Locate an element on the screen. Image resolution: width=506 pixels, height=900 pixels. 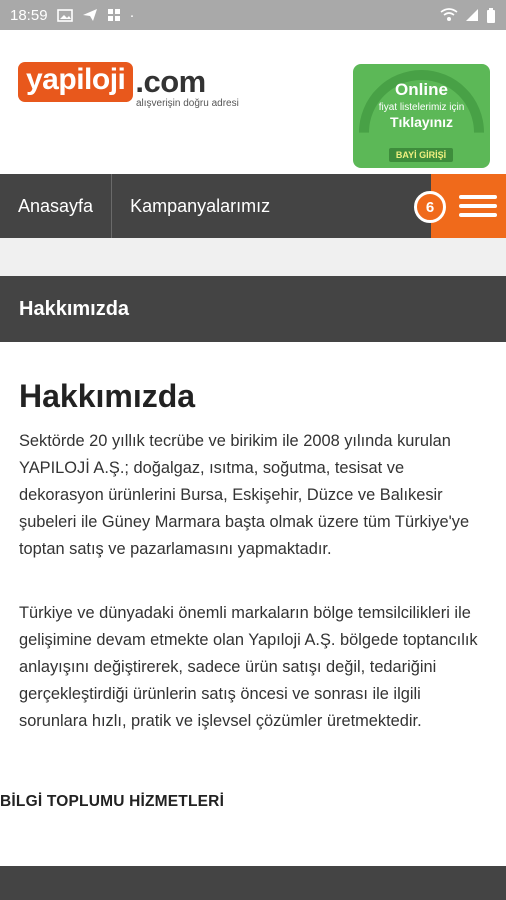
image-icon is located at coordinates (64, 15).